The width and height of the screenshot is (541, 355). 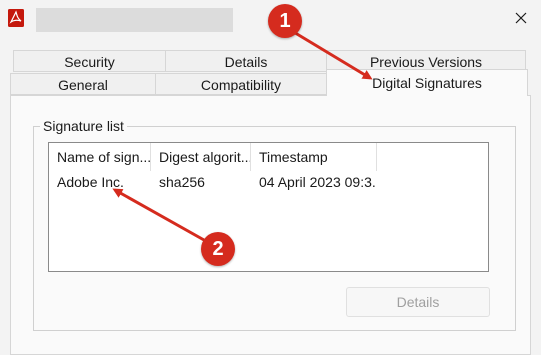 What do you see at coordinates (218, 249) in the screenshot?
I see `annotation-badge-2: 2` at bounding box center [218, 249].